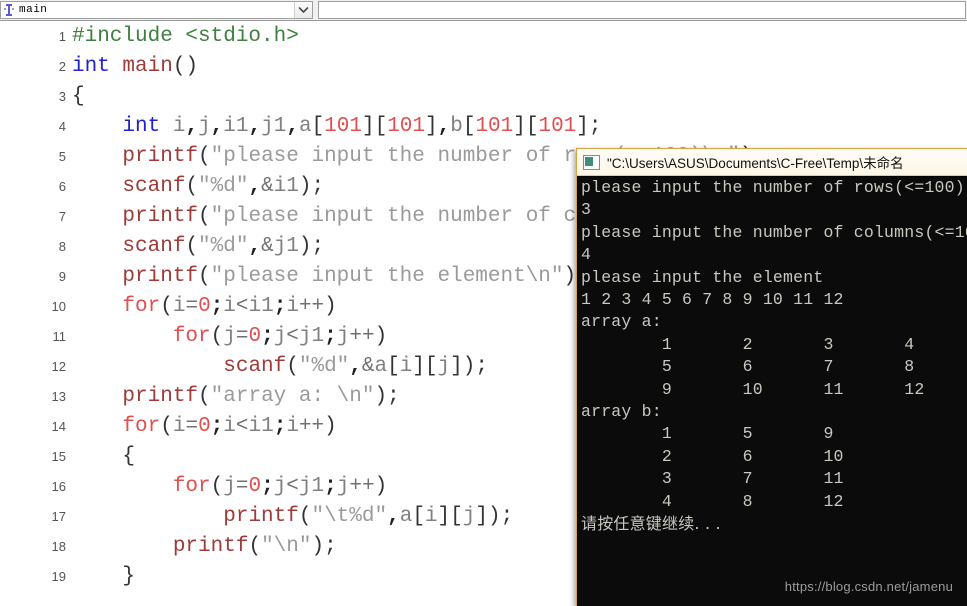  I want to click on chevron-down-icon, so click(303, 10).